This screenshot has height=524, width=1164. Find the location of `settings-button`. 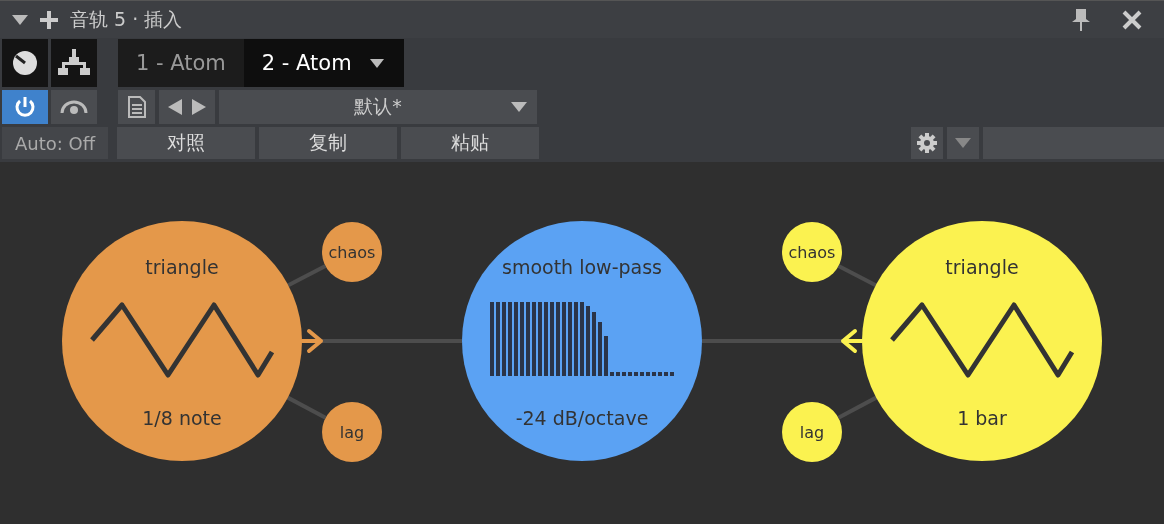

settings-button is located at coordinates (927, 143).